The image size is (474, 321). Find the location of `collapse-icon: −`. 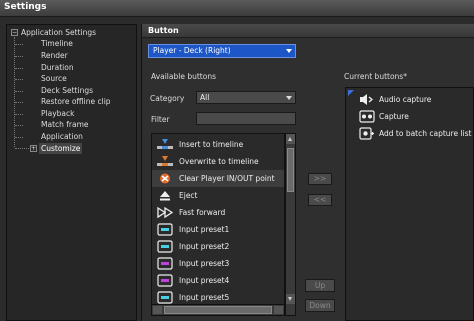

collapse-icon: − is located at coordinates (14, 32).